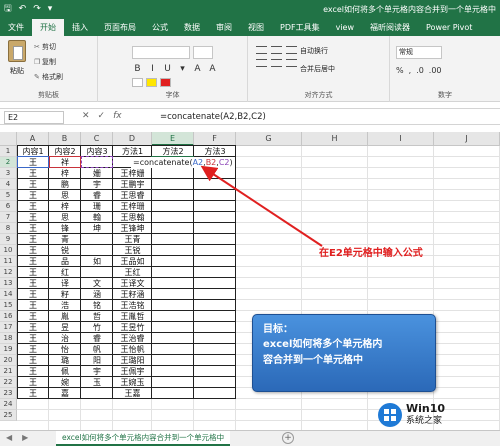 The width and height of the screenshot is (500, 446). Describe the element at coordinates (371, 253) in the screenshot. I see `instruction-note: 在E2单元格中输入公式` at that location.